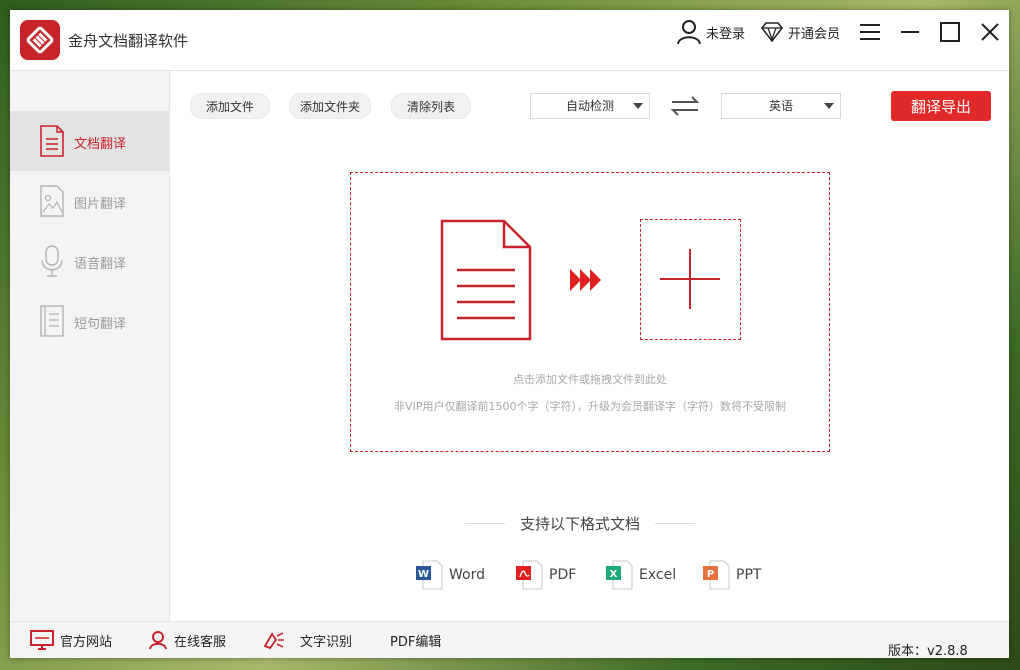 Image resolution: width=1020 pixels, height=670 pixels. I want to click on support-agent-icon, so click(158, 640).